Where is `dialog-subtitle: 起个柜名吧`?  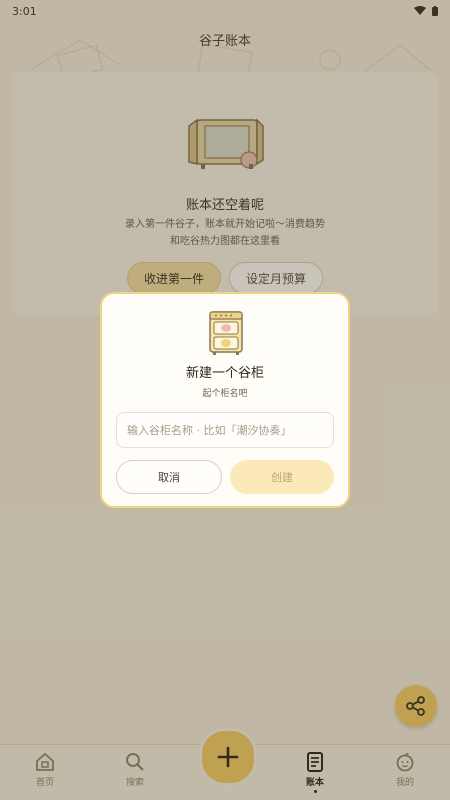
dialog-subtitle: 起个柜名吧 is located at coordinates (225, 394).